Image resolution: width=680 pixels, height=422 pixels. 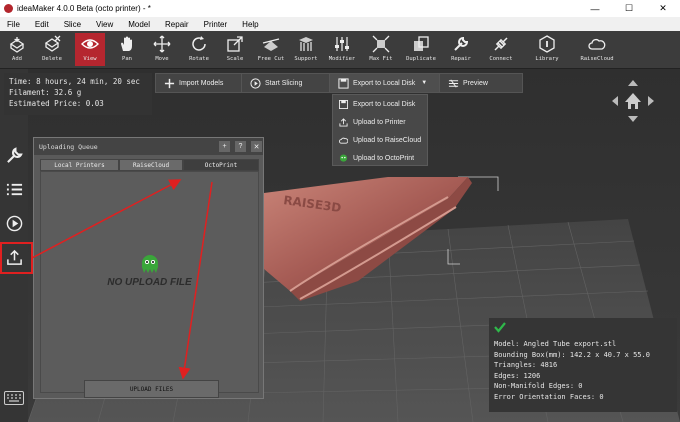 I want to click on menu-slice: Slice, so click(x=72, y=24).